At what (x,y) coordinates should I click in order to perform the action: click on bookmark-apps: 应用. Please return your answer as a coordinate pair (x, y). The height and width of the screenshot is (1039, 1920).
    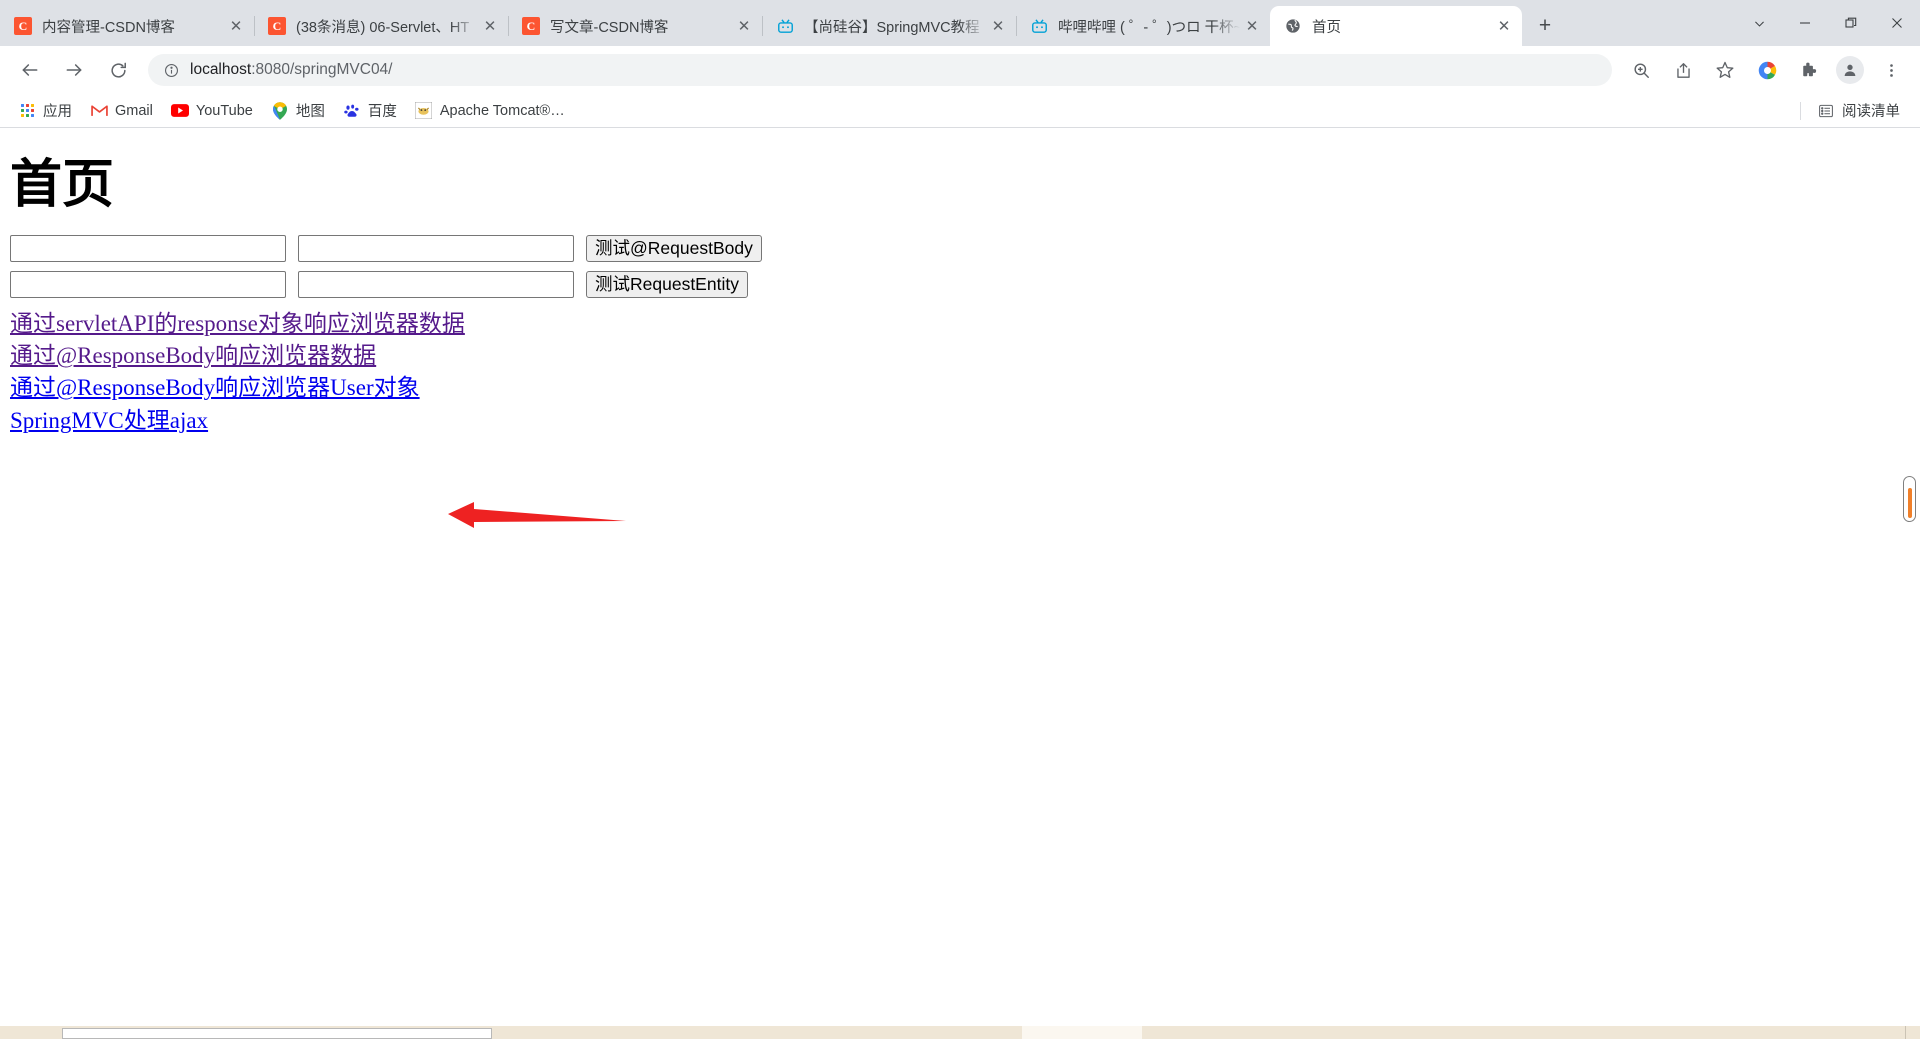
    Looking at the image, I should click on (45, 111).